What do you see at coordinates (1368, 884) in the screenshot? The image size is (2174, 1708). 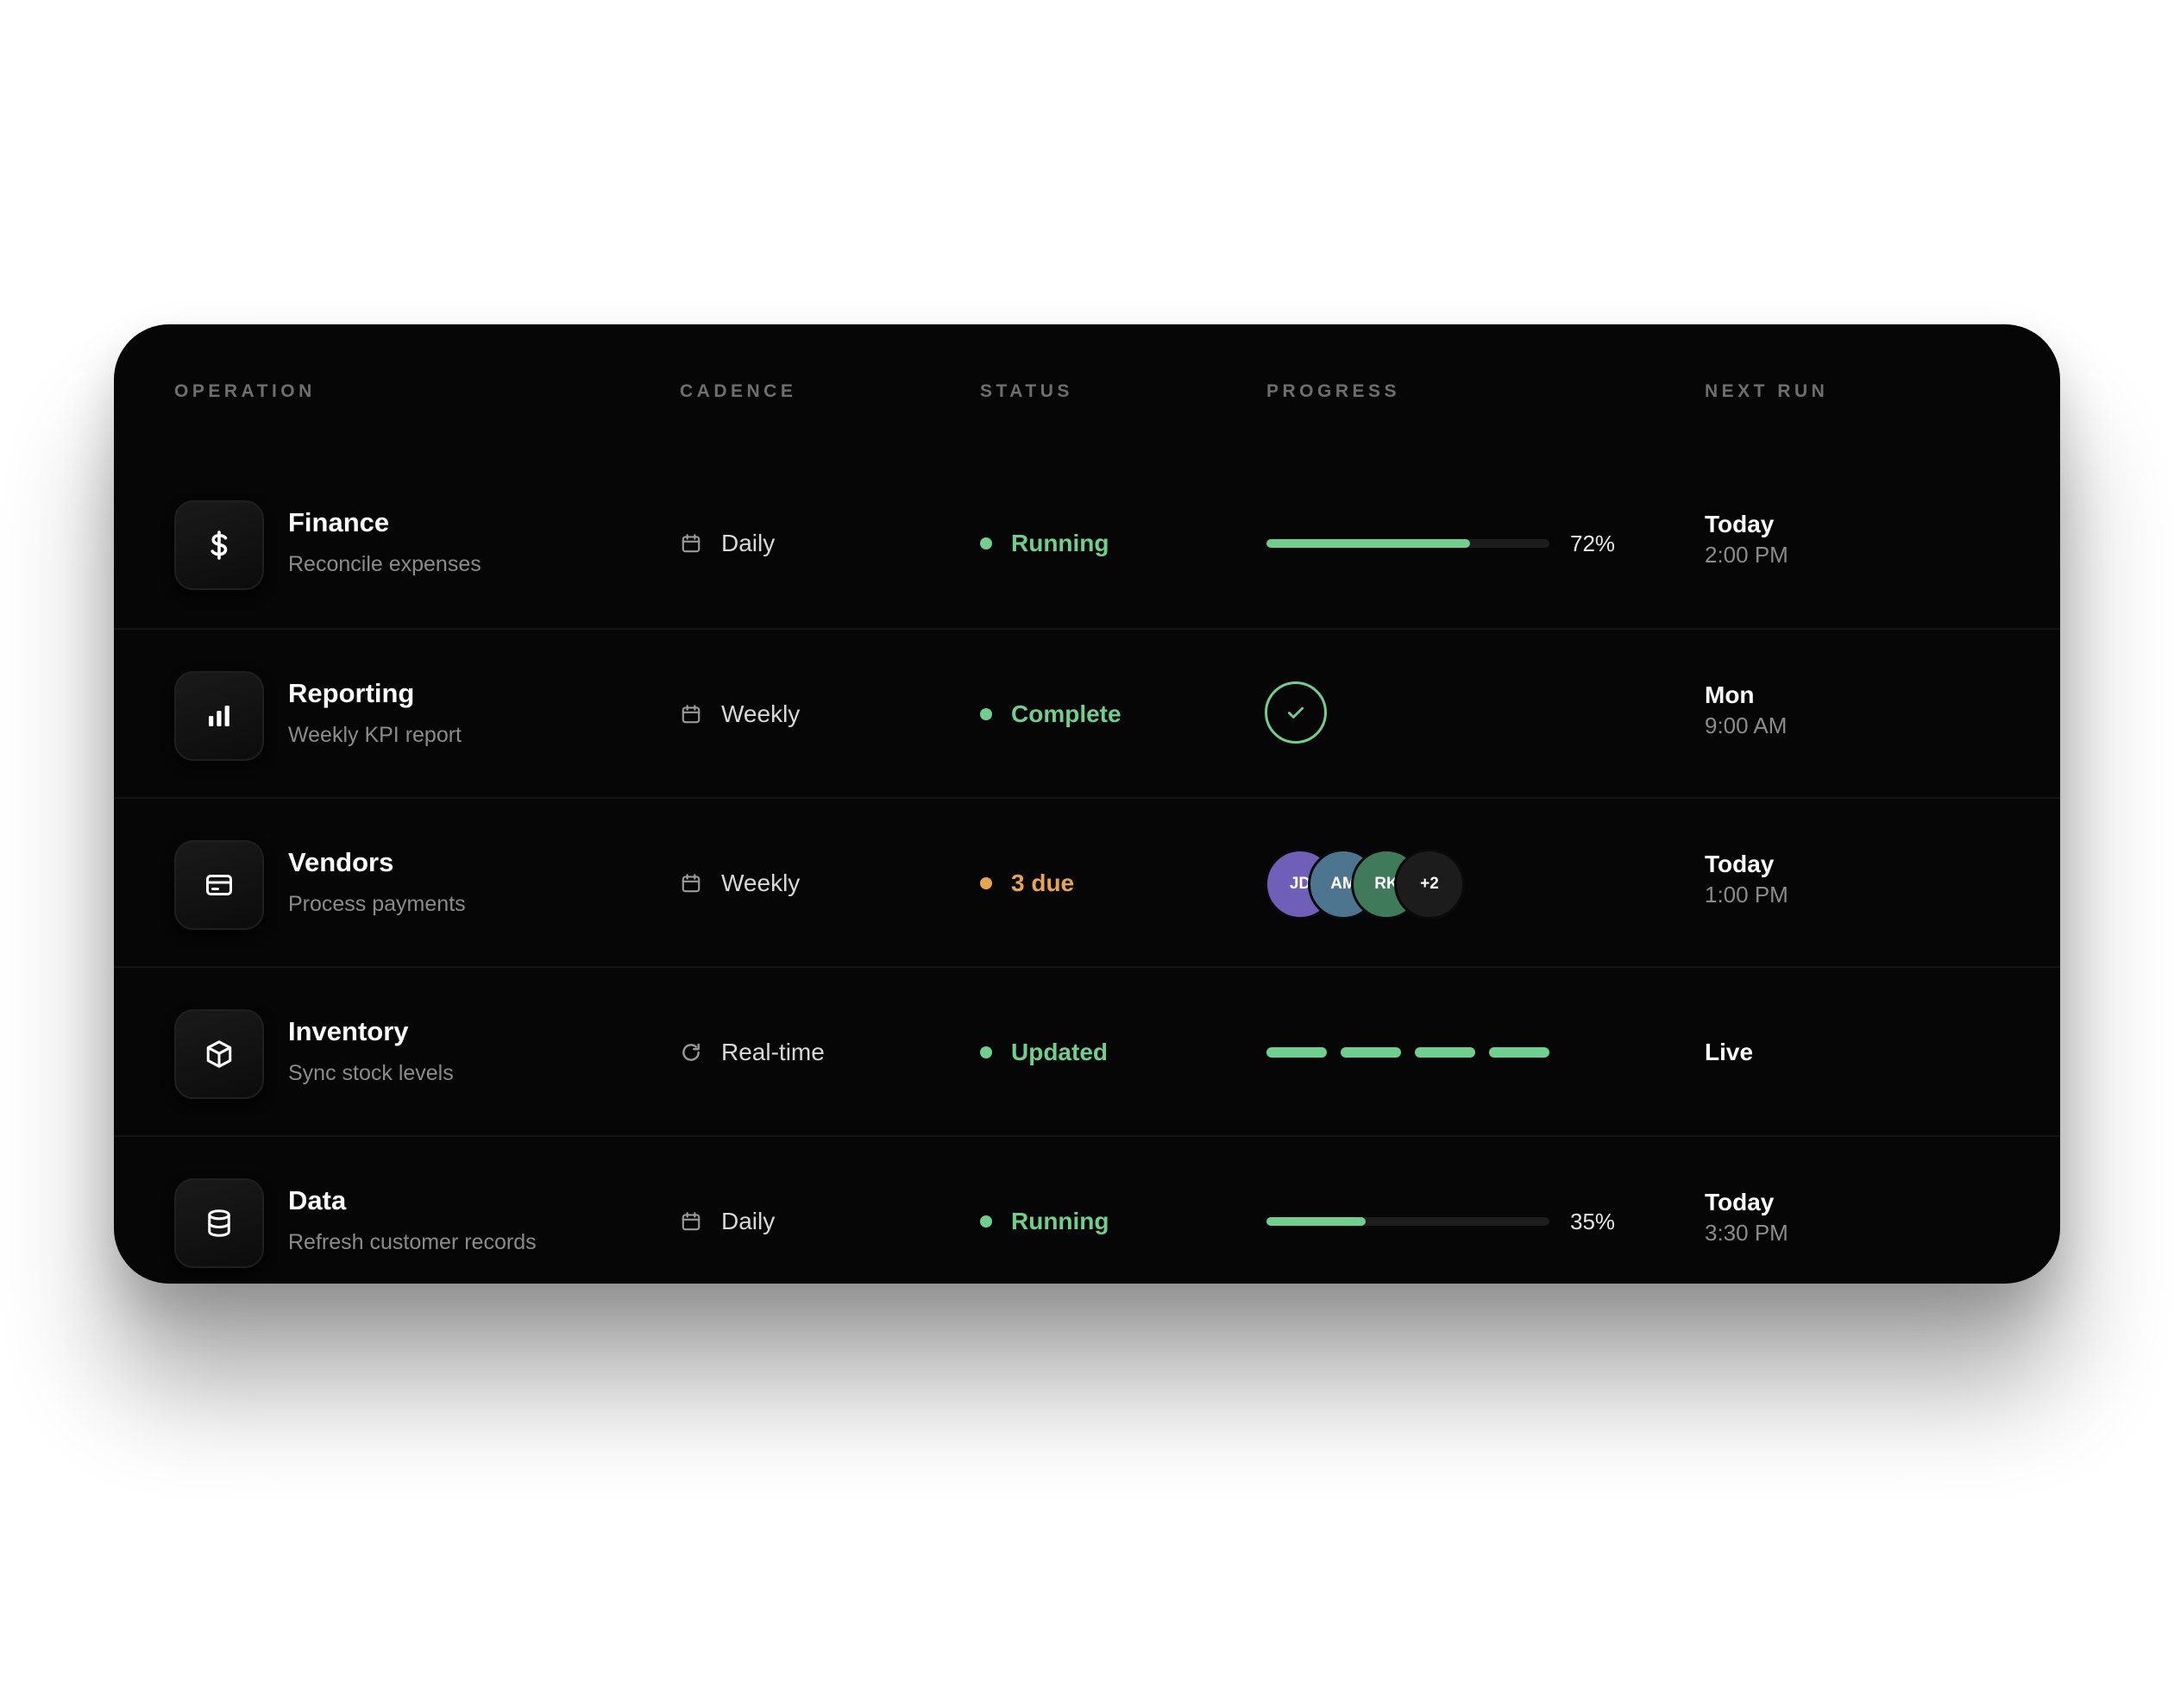 I see `assignee-avatars: JD AM RK +2` at bounding box center [1368, 884].